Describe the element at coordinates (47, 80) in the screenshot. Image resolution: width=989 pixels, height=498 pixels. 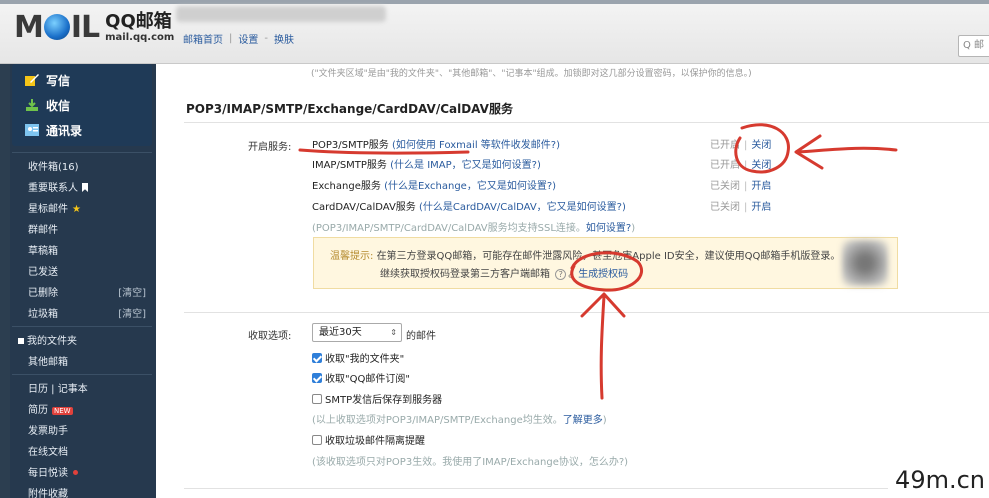
I see `compose-button: 写信` at that location.